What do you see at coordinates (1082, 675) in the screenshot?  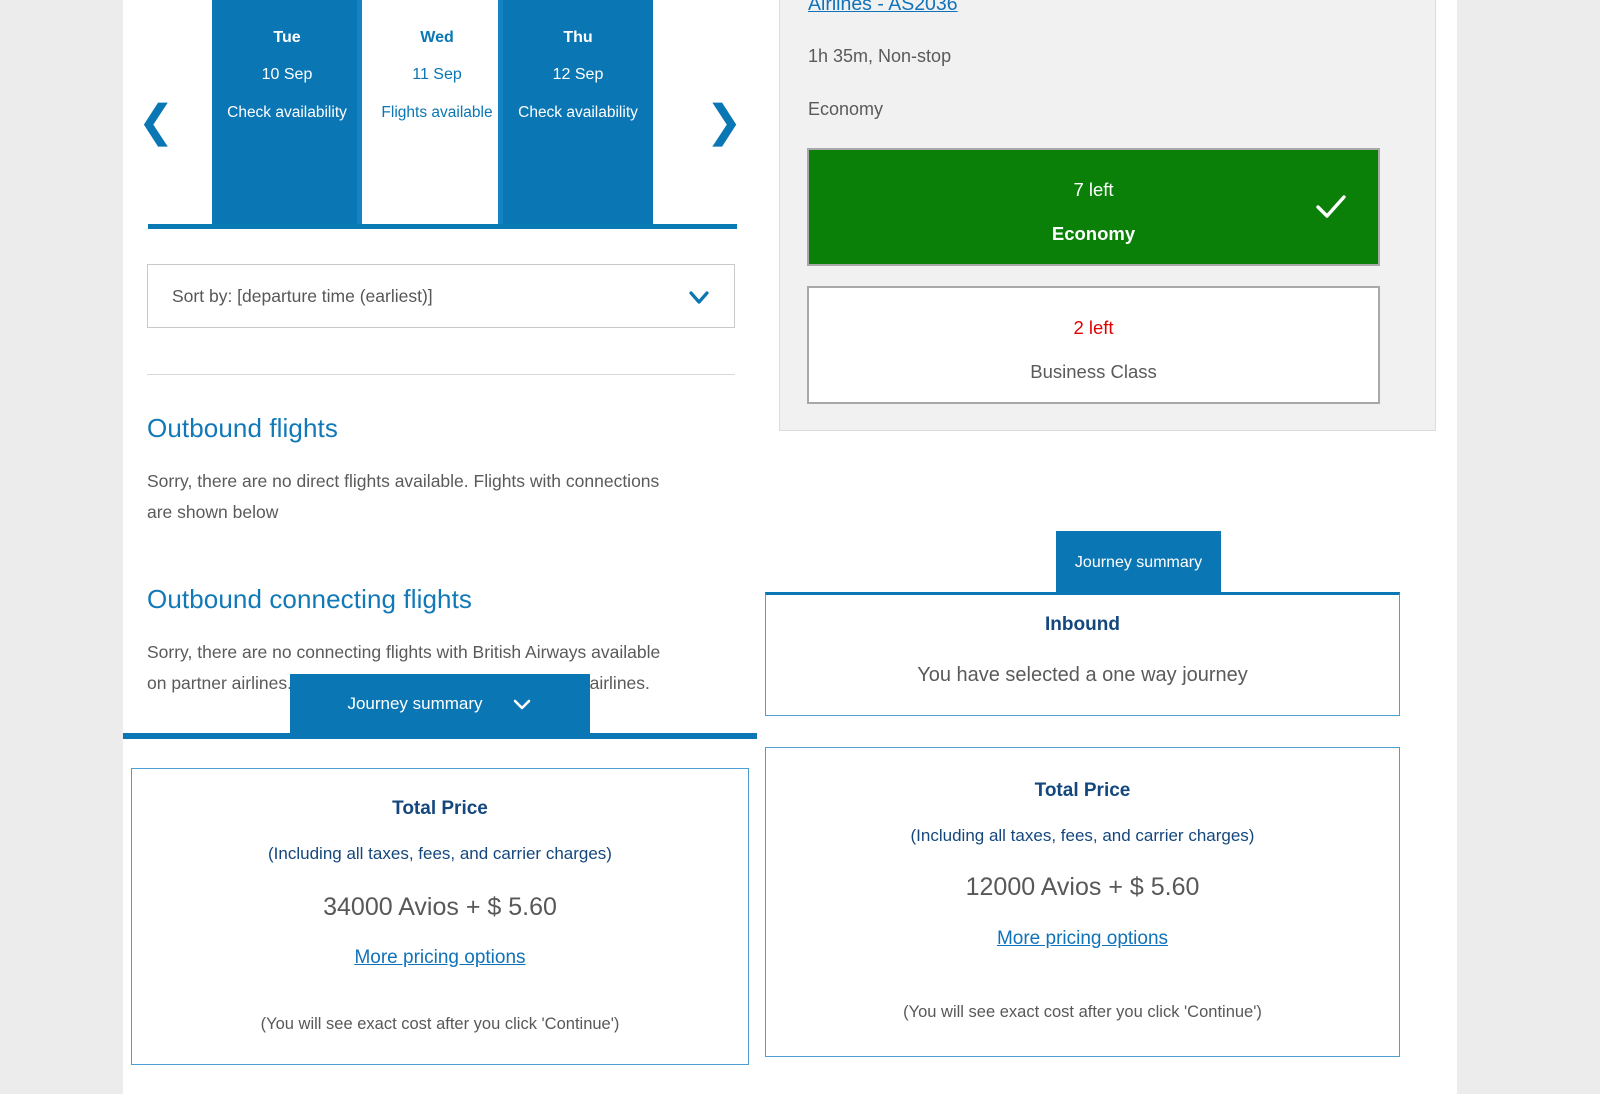 I see `inbound-message: You have selected a one way journey` at bounding box center [1082, 675].